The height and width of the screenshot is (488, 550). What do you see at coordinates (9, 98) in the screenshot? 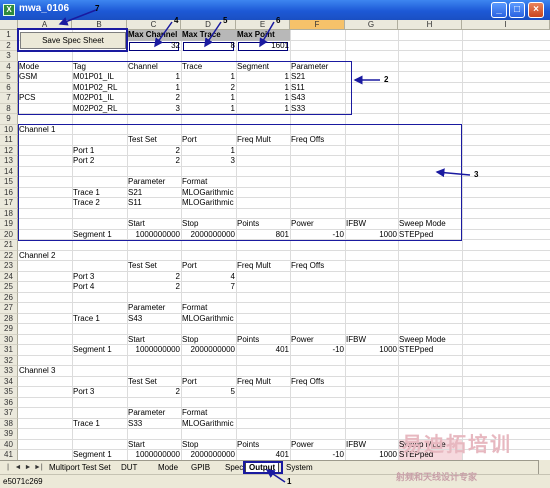
I see `row-header-7: 7` at bounding box center [9, 98].